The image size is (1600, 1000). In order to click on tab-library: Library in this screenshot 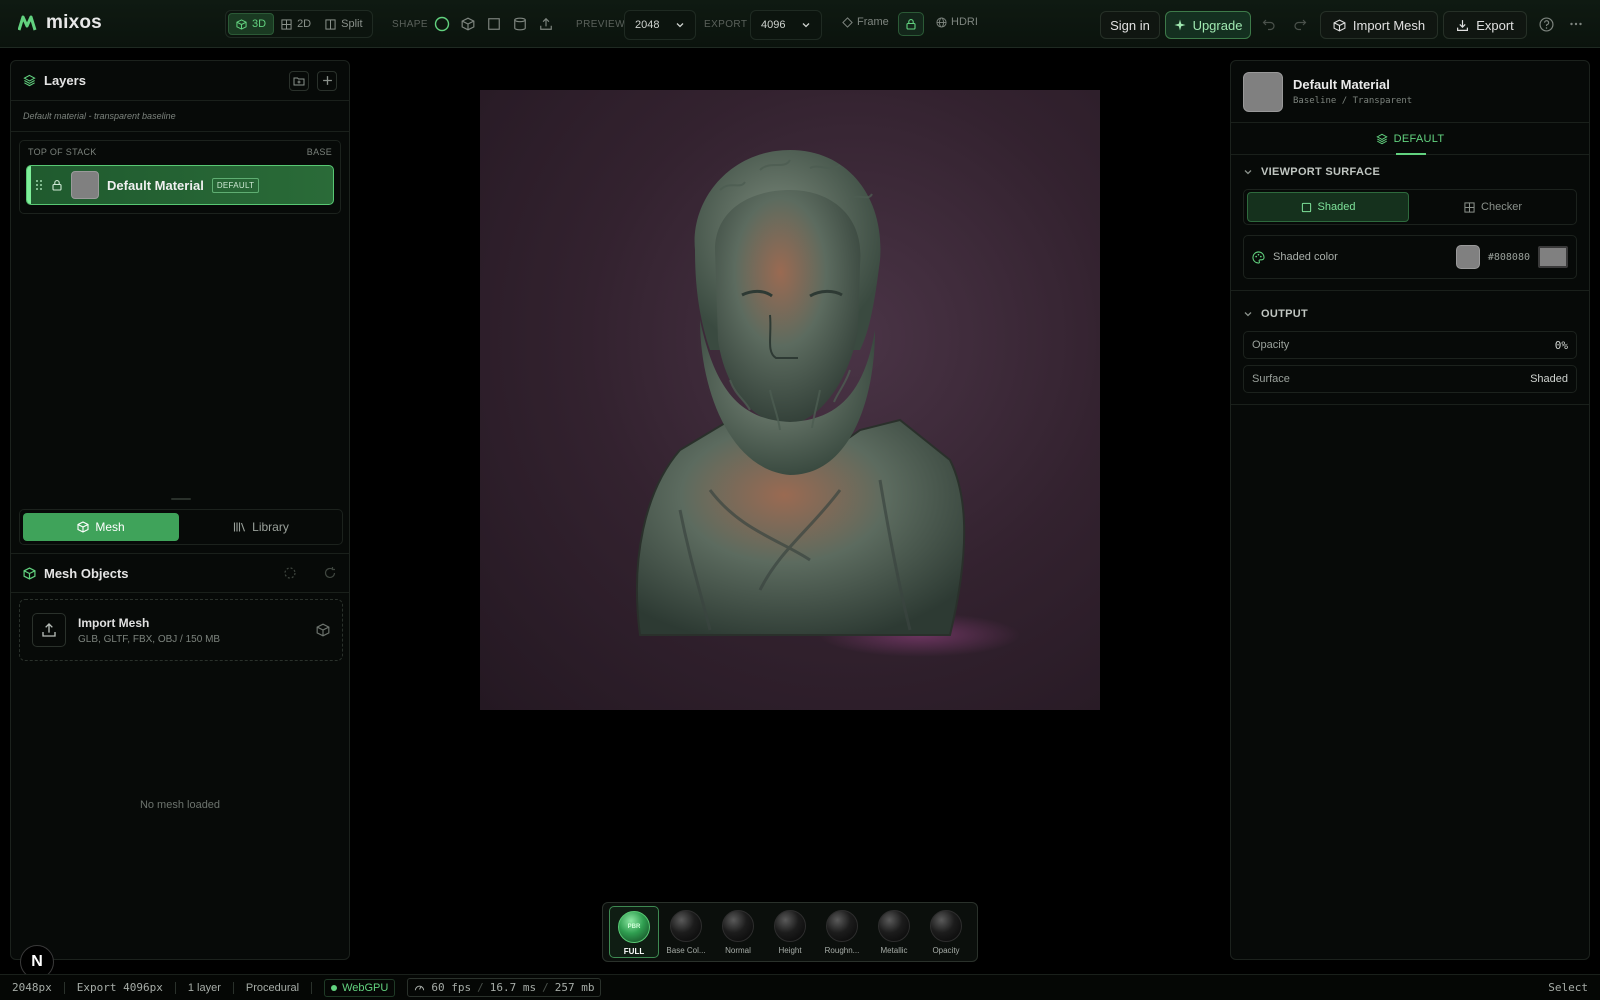, I will do `click(261, 527)`.